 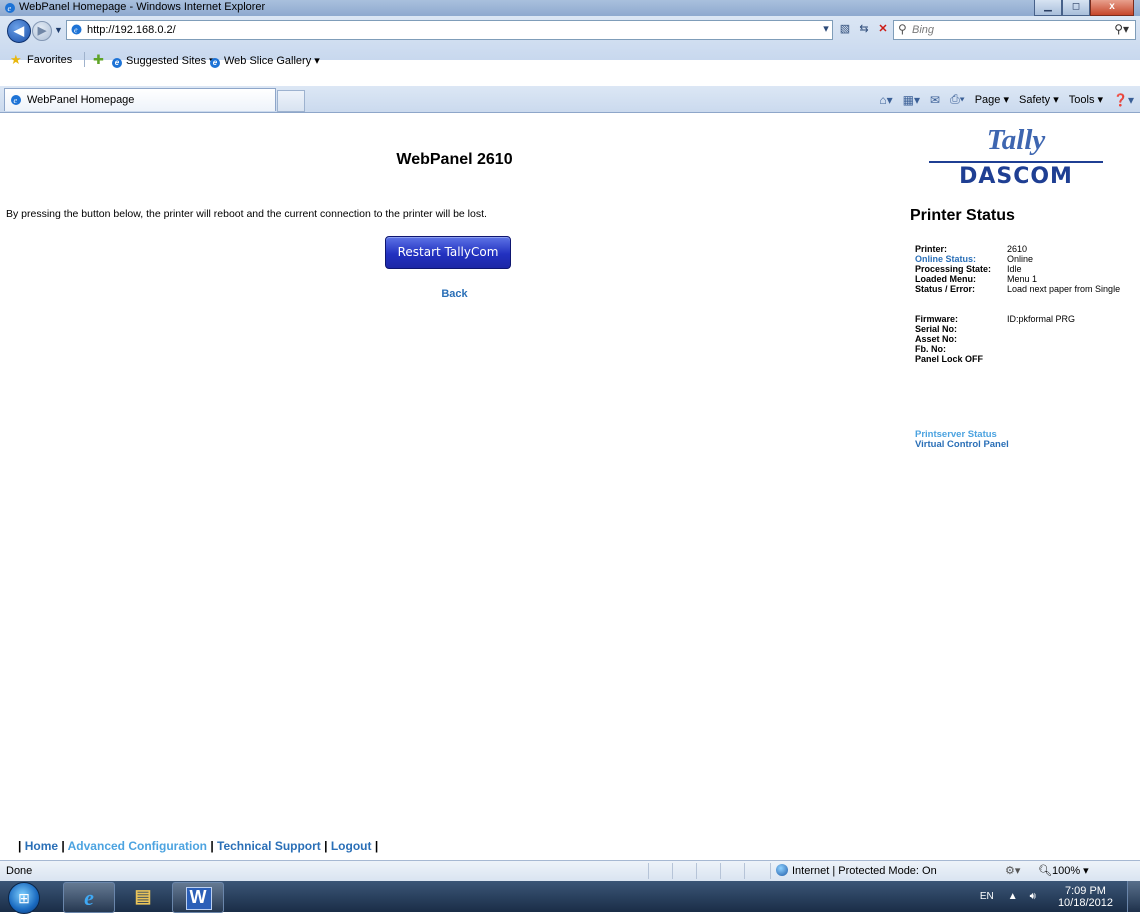 I want to click on advanced-configuration-link: Advanced Configuration, so click(x=137, y=846).